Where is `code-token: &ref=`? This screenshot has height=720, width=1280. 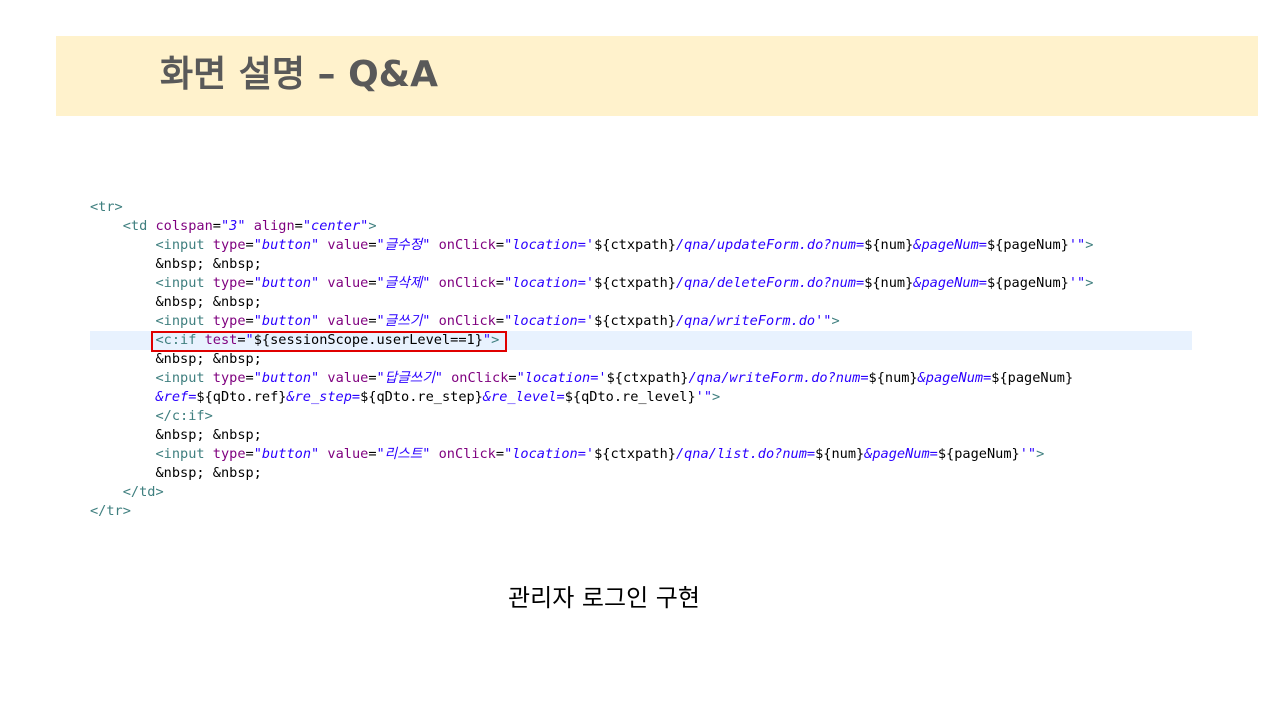
code-token: &ref= is located at coordinates (176, 397).